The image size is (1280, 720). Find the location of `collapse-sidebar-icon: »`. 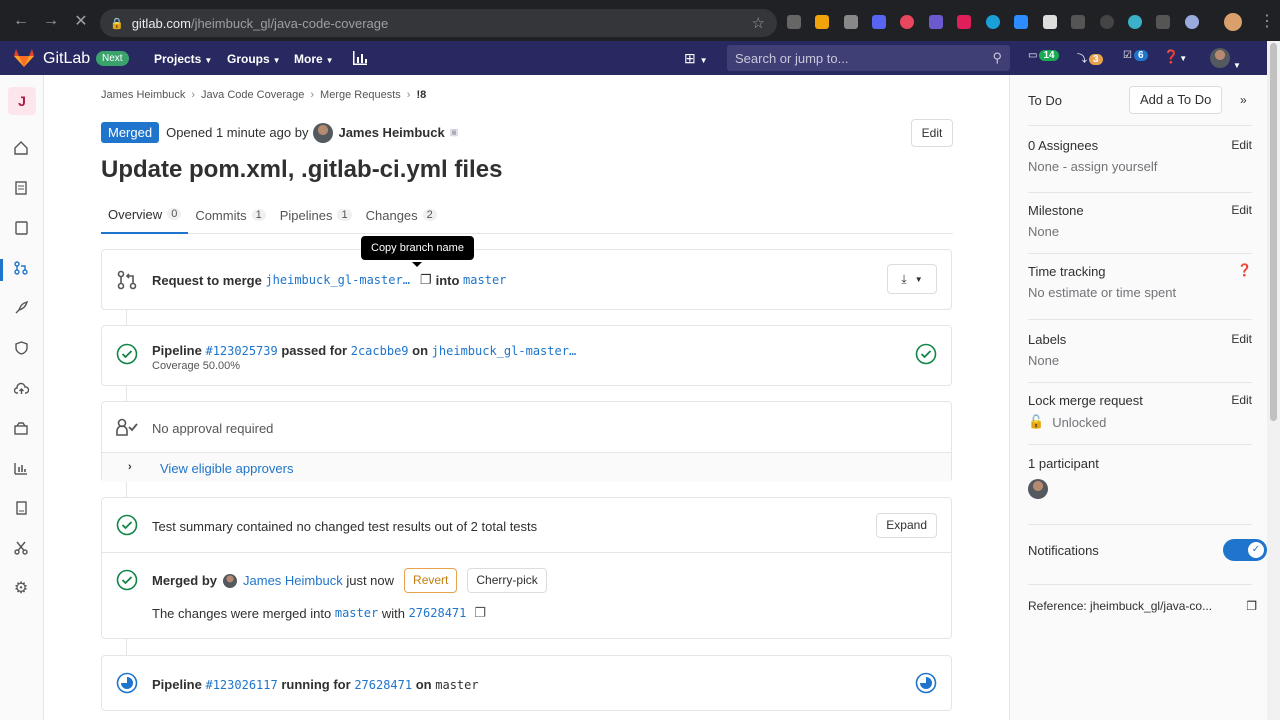

collapse-sidebar-icon: » is located at coordinates (1243, 100).